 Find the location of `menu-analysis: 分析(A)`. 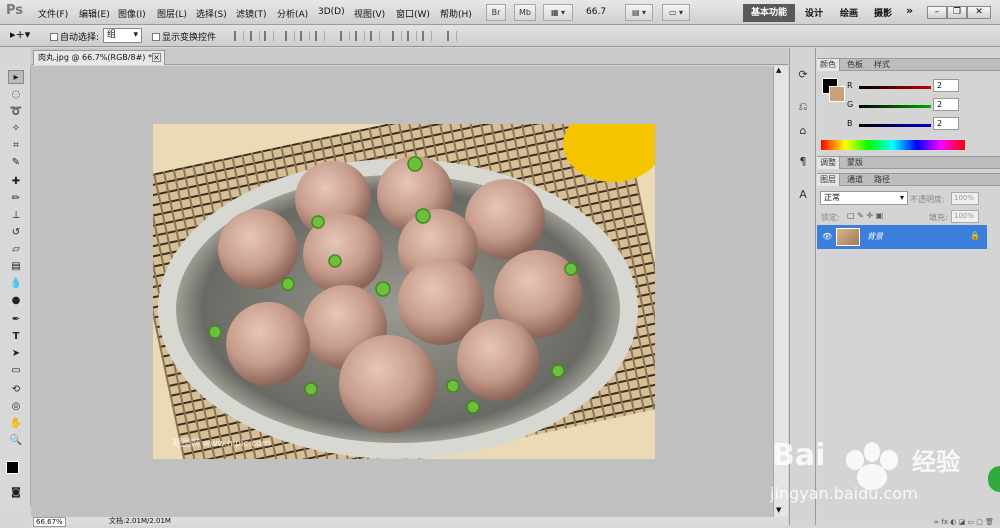

menu-analysis: 分析(A) is located at coordinates (292, 13).